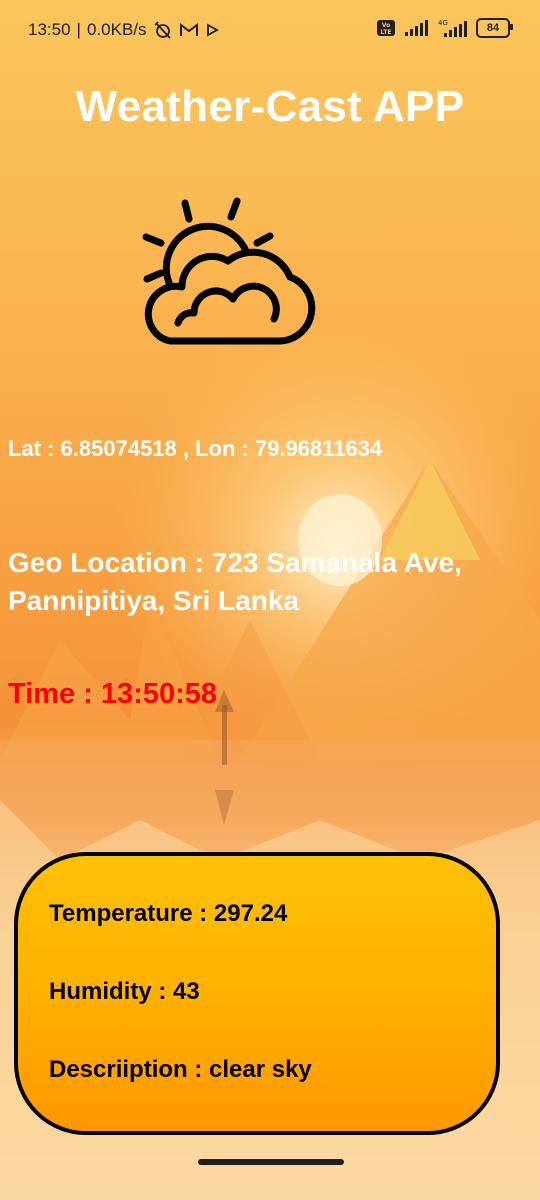 This screenshot has height=1200, width=540. What do you see at coordinates (113, 694) in the screenshot?
I see `time-text: Time : 13:50:58` at bounding box center [113, 694].